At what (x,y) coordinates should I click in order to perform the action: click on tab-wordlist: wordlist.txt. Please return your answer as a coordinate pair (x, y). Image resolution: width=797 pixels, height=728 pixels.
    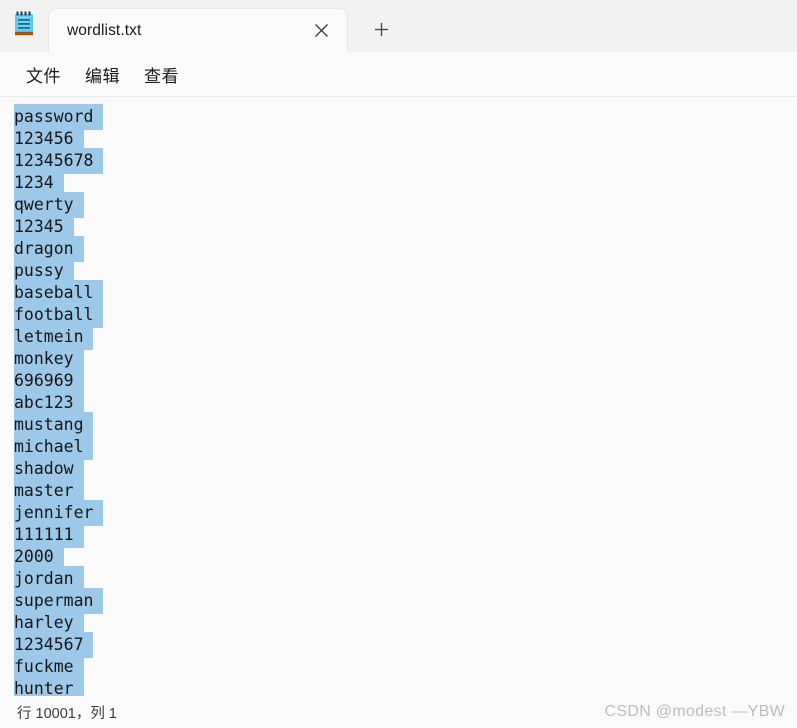
    Looking at the image, I should click on (198, 30).